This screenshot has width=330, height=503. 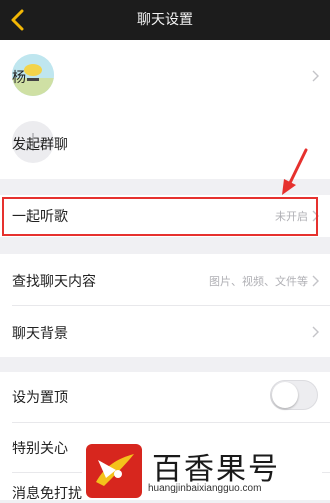 What do you see at coordinates (216, 469) in the screenshot?
I see `watermark-name: 百香果号` at bounding box center [216, 469].